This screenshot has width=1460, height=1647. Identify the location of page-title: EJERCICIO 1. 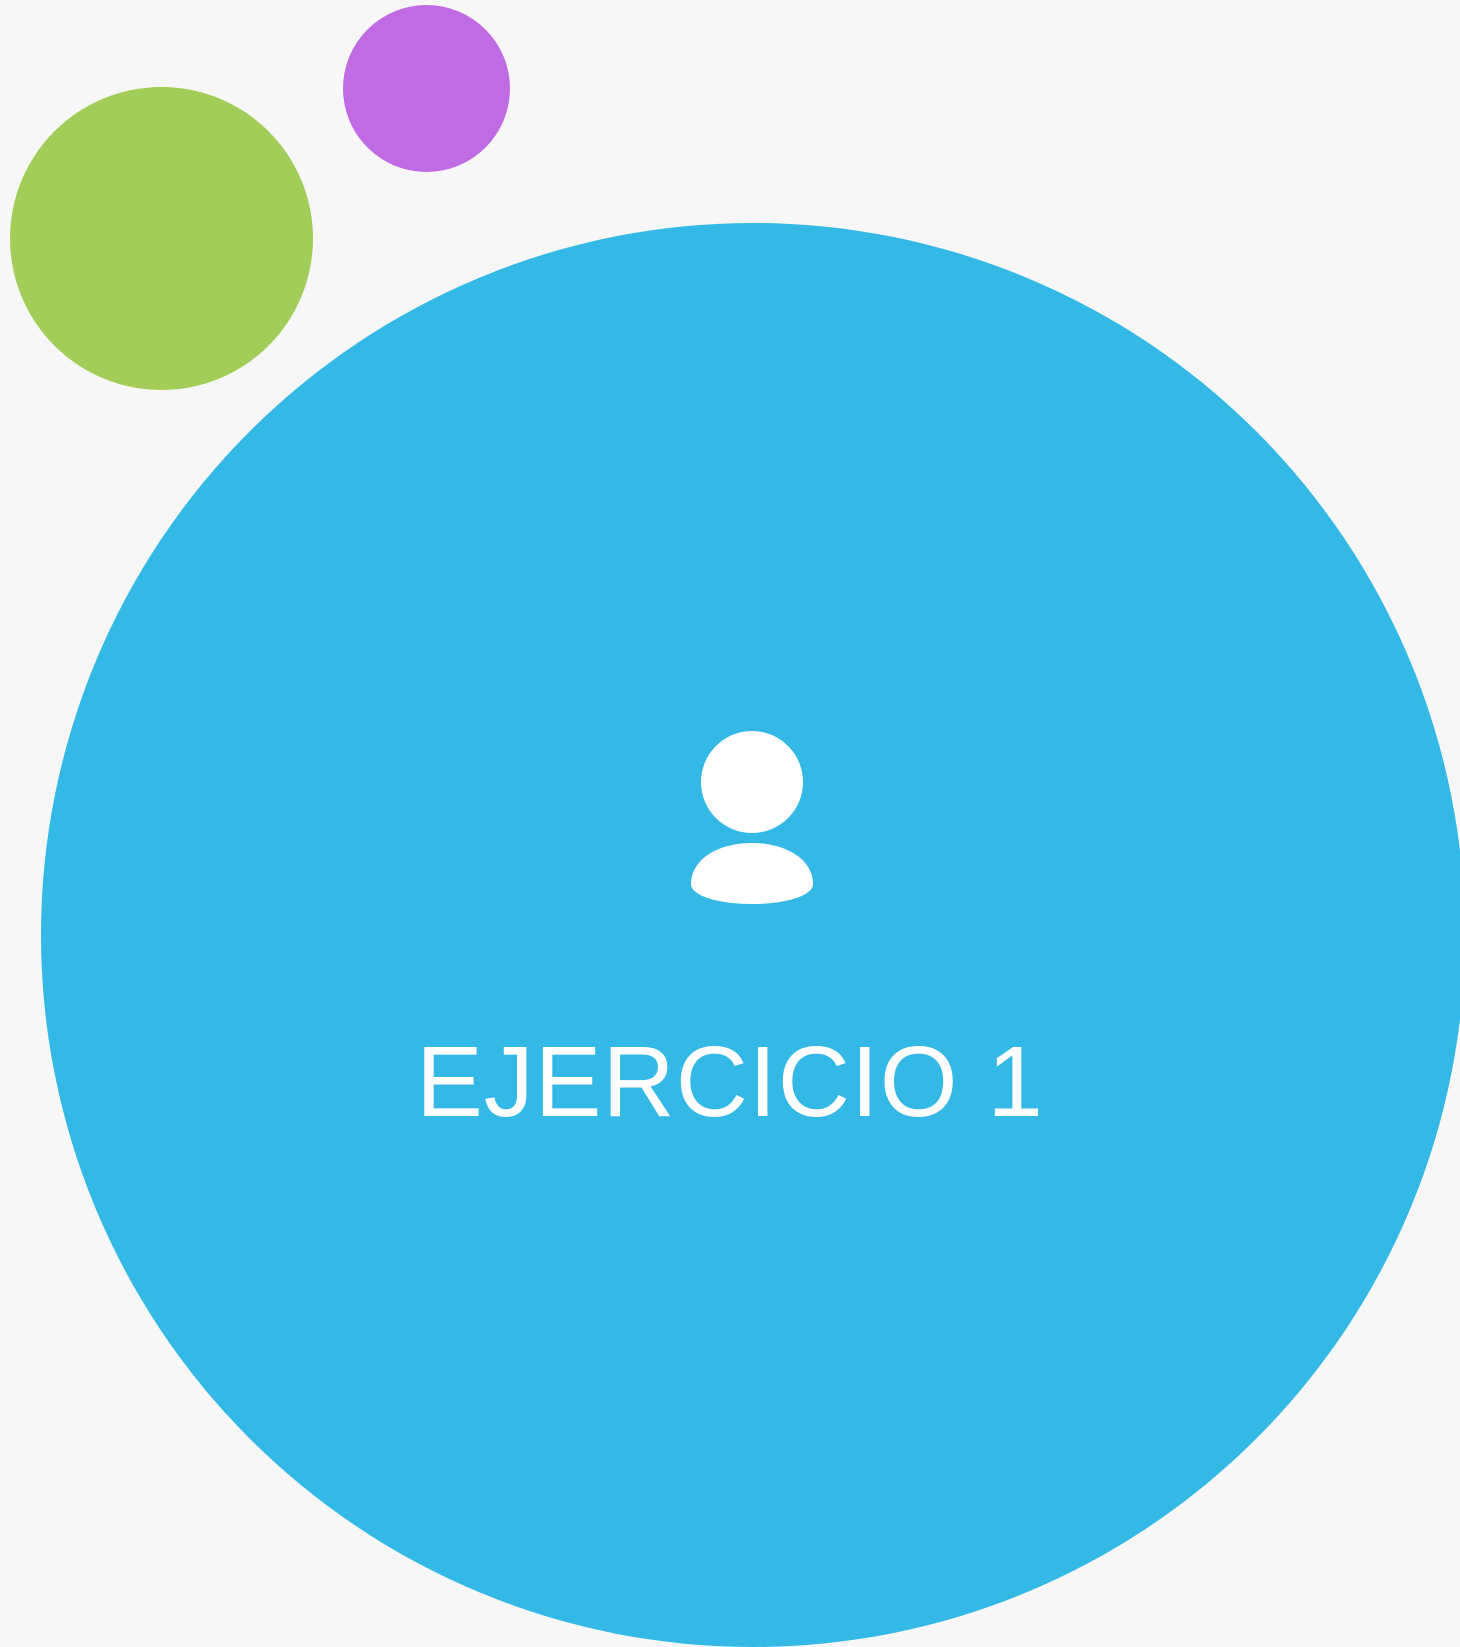
(730, 1082).